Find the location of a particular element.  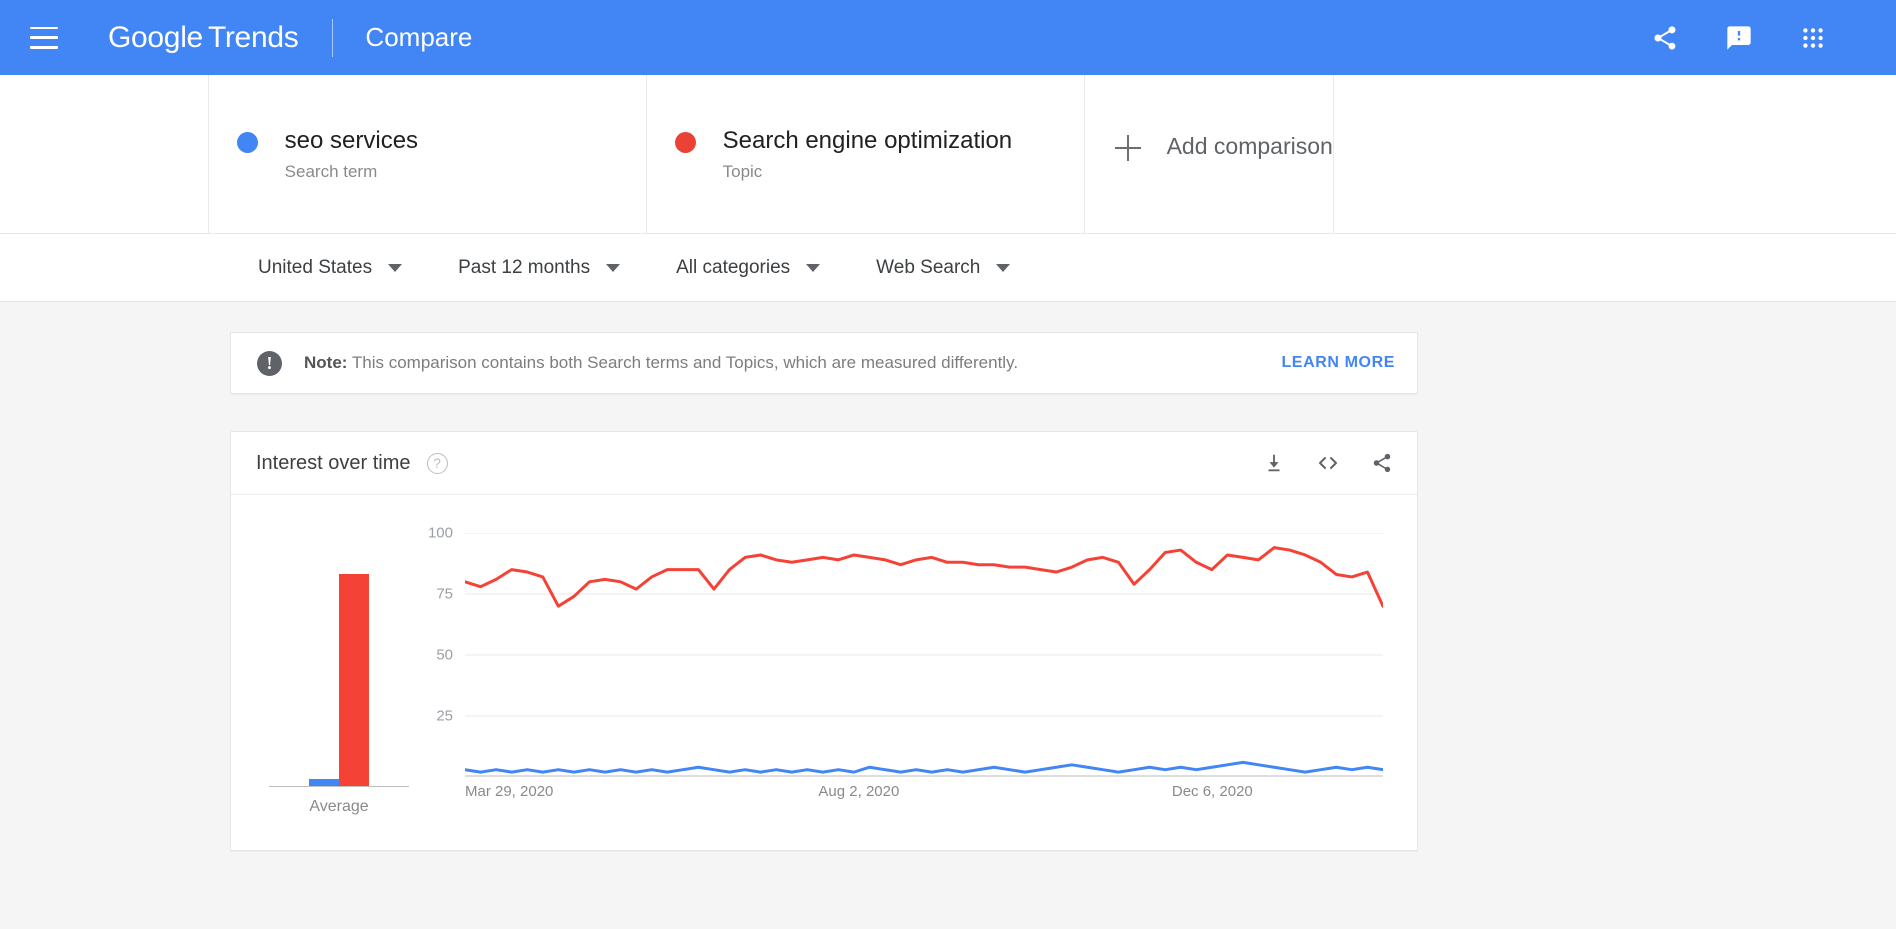

filter-location: United States is located at coordinates (330, 267).